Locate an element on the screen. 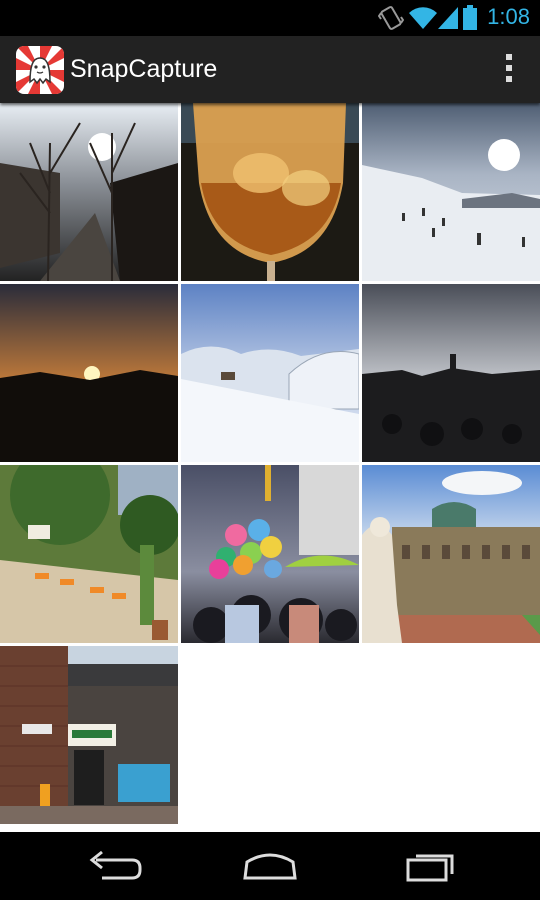  home-icon is located at coordinates (270, 866).